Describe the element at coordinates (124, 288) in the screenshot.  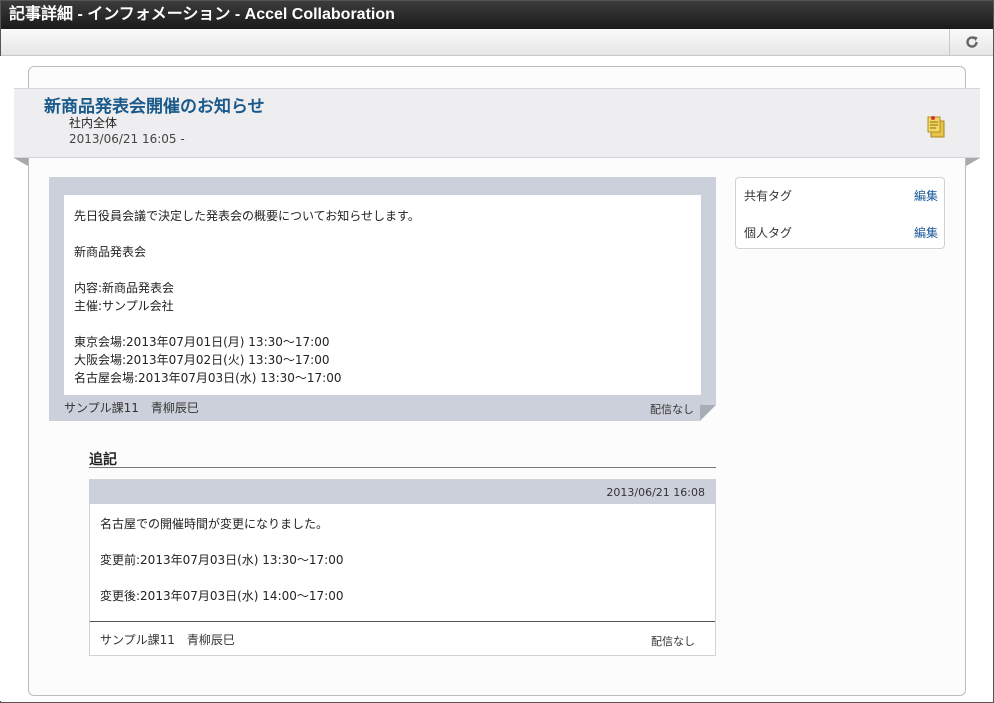
I see `body-line: 内容:新商品発表会` at that location.